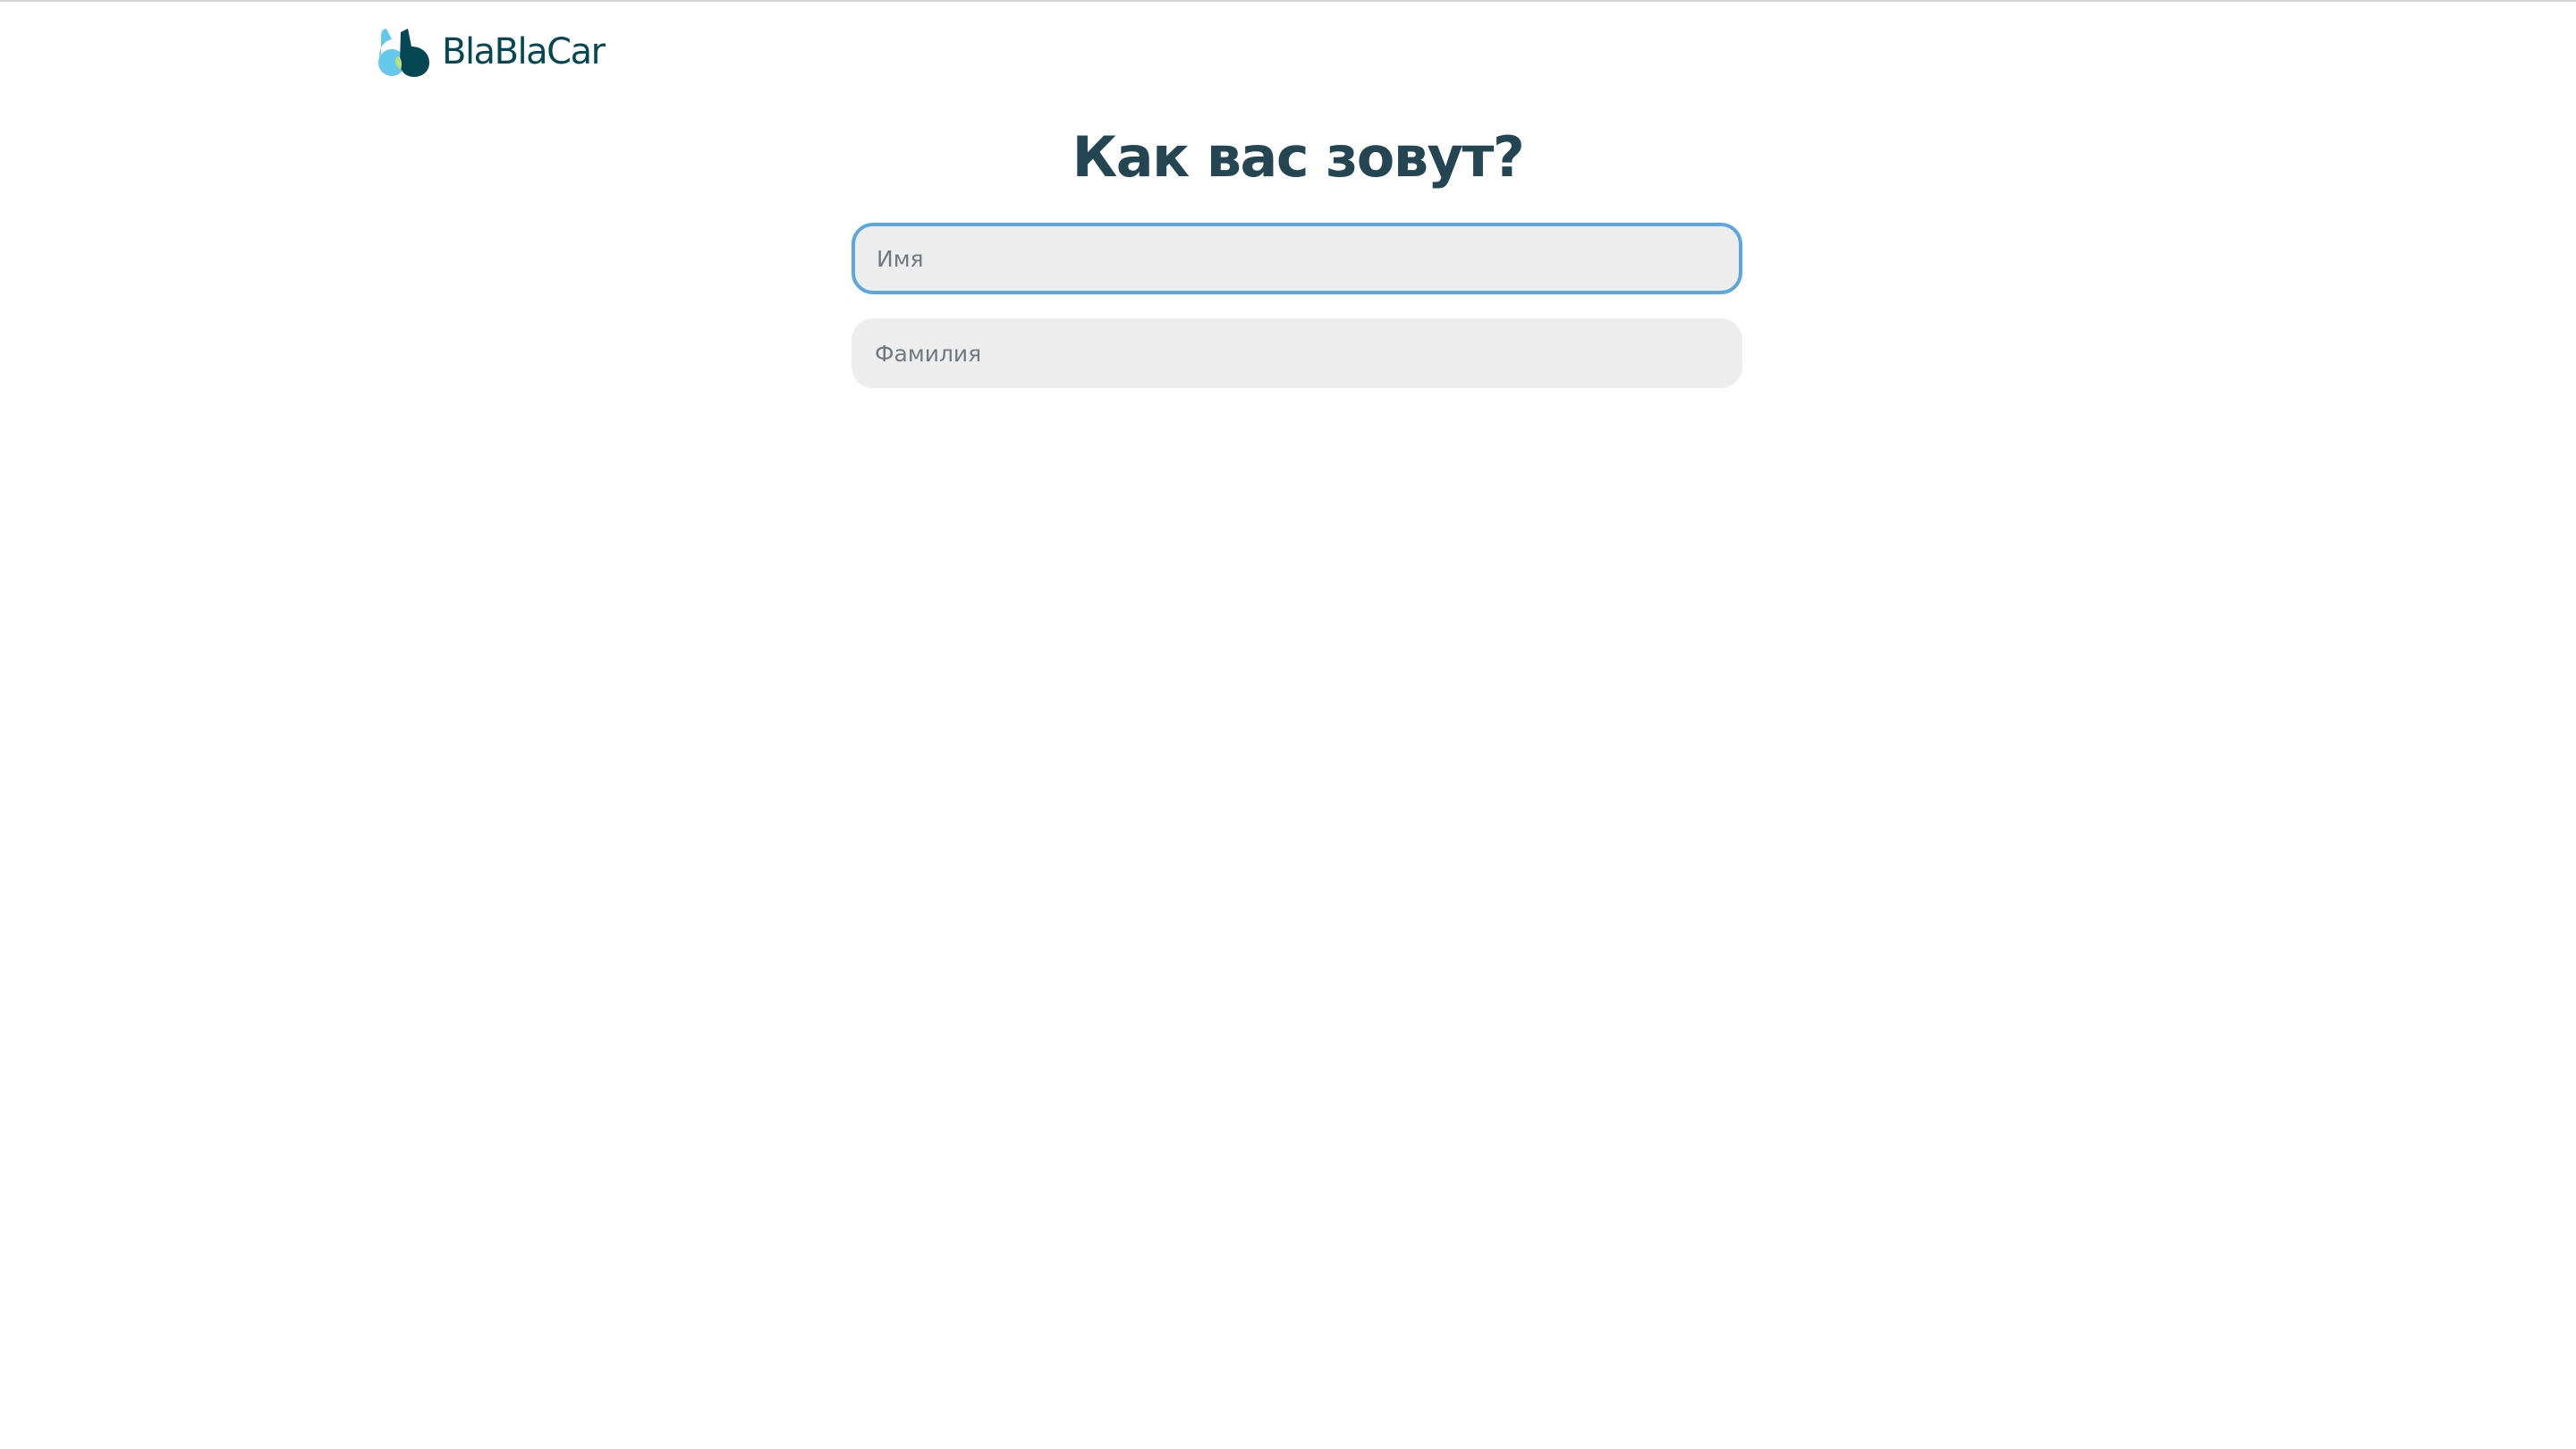 This screenshot has width=2576, height=1449. I want to click on brand-logo: BlaBlaCar, so click(491, 52).